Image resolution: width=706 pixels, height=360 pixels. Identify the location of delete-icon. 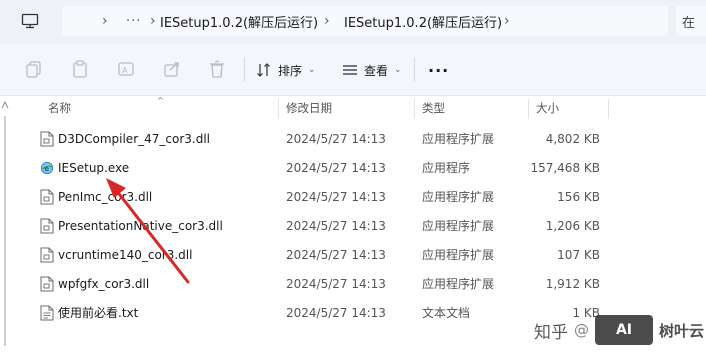
(217, 69).